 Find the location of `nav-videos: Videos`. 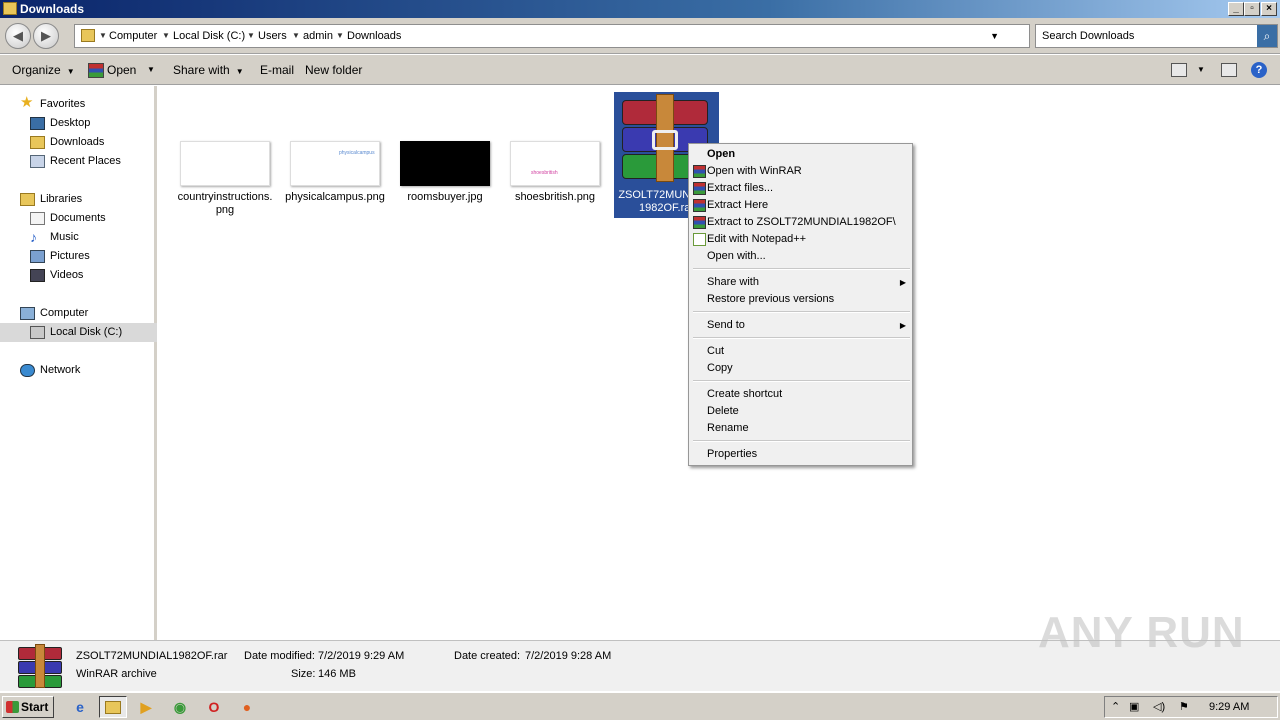

nav-videos: Videos is located at coordinates (90, 275).